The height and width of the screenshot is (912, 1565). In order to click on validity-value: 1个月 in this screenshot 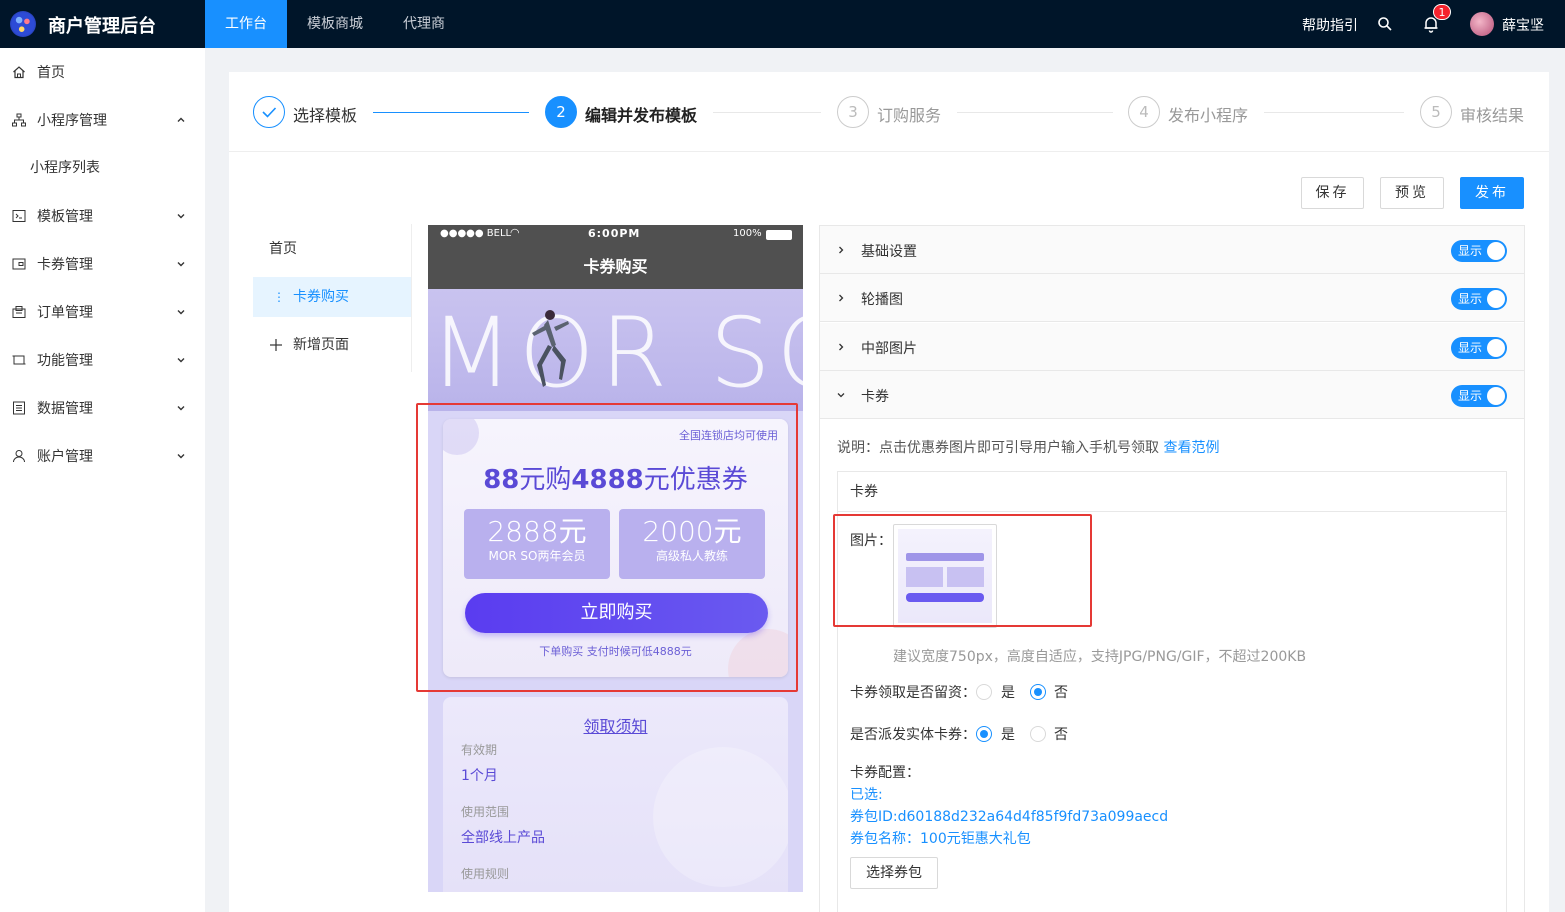, I will do `click(479, 776)`.